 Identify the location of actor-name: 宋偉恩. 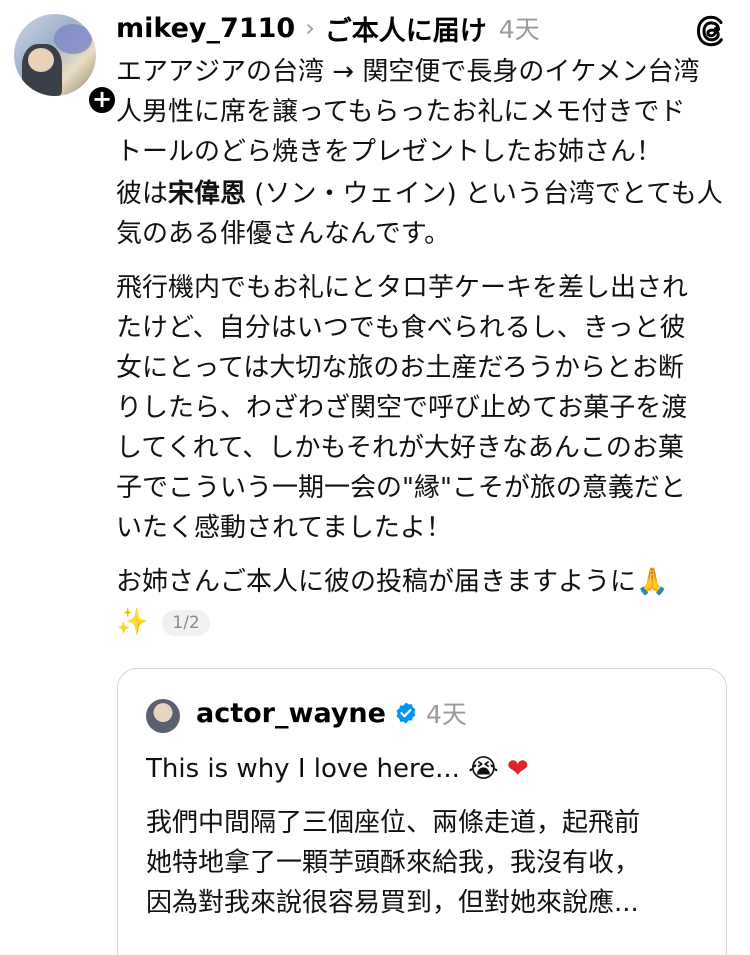
(207, 194).